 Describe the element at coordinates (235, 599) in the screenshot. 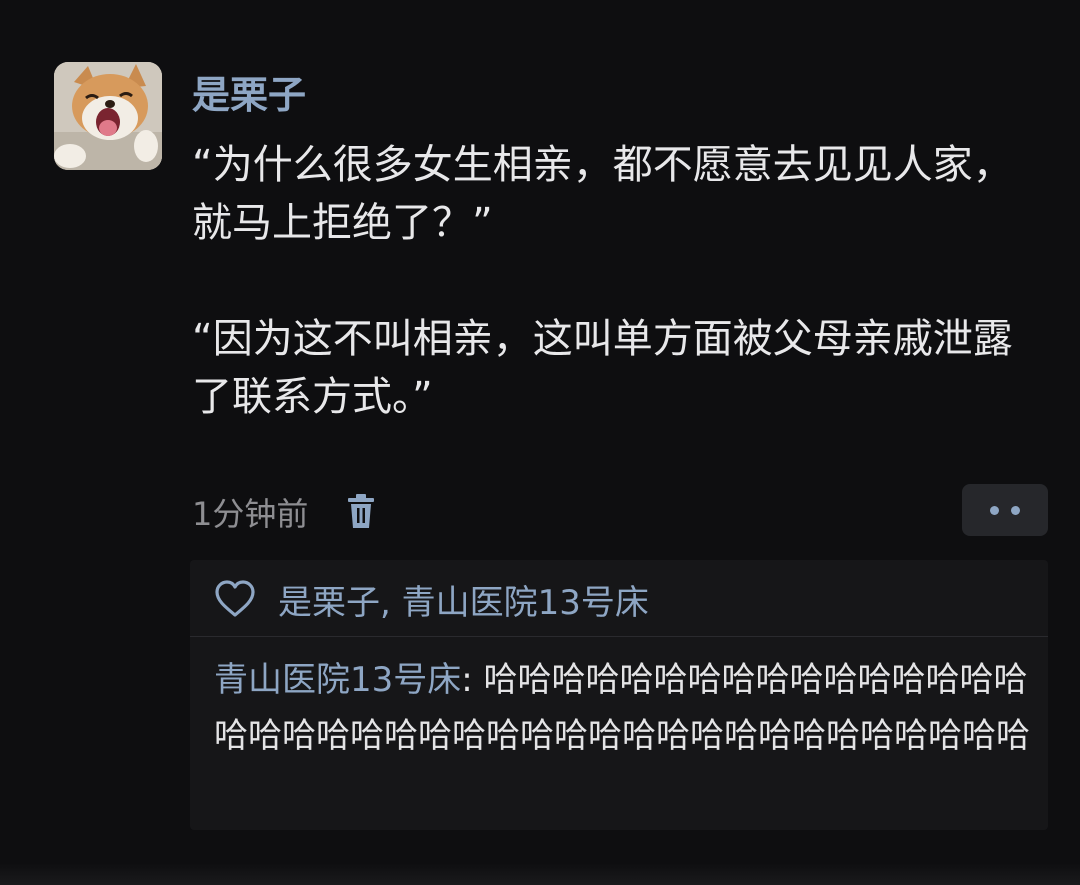

I see `heart-icon` at that location.